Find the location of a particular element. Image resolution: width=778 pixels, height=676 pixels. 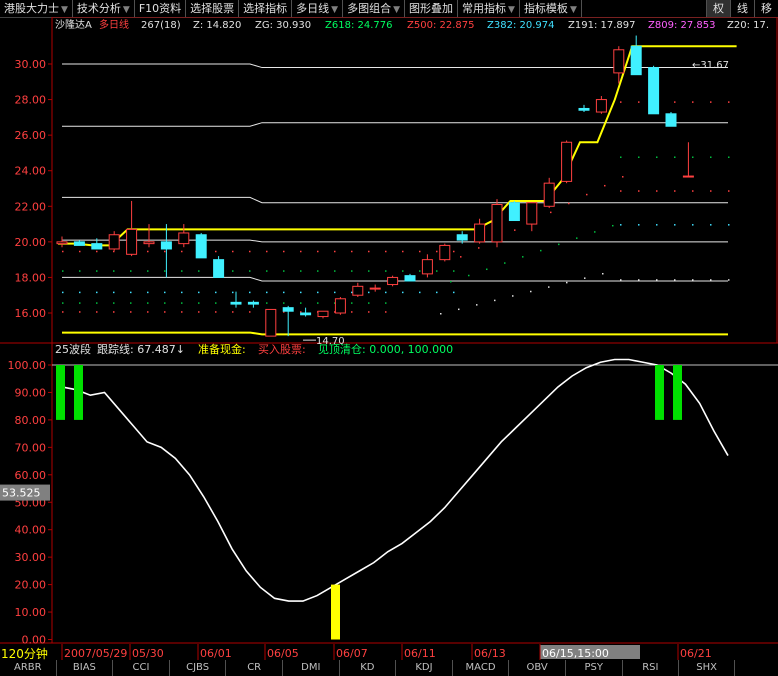

toolbar-button-label: 港股大力士 is located at coordinates (31, 8).